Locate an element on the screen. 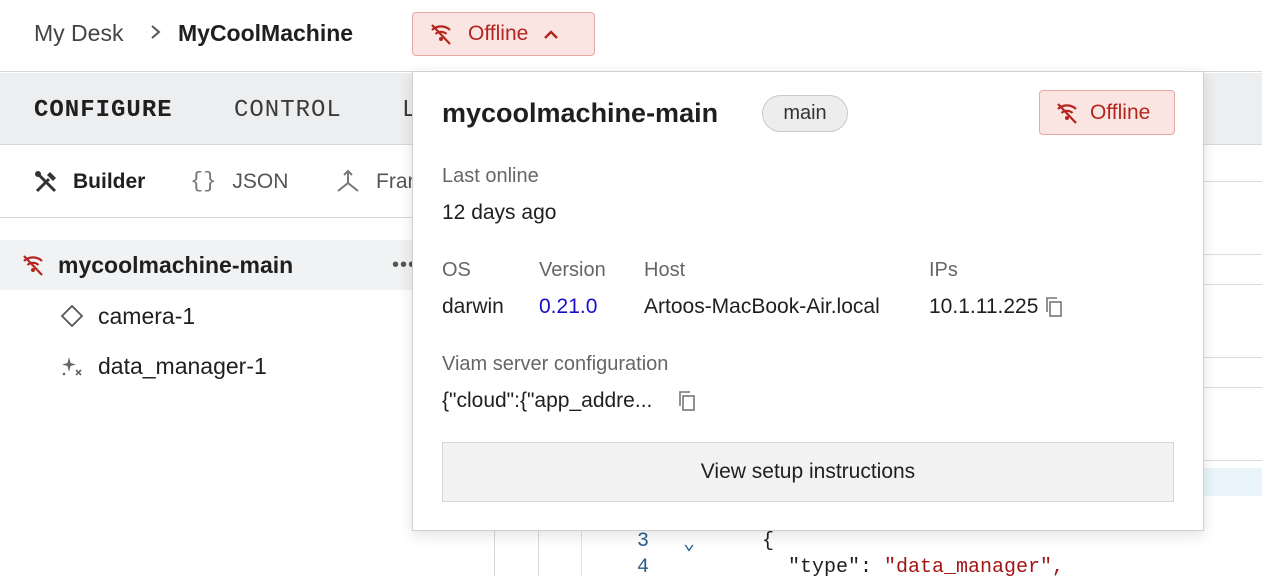 This screenshot has height=579, width=1262. config-label: Viam server configuration is located at coordinates (555, 364).